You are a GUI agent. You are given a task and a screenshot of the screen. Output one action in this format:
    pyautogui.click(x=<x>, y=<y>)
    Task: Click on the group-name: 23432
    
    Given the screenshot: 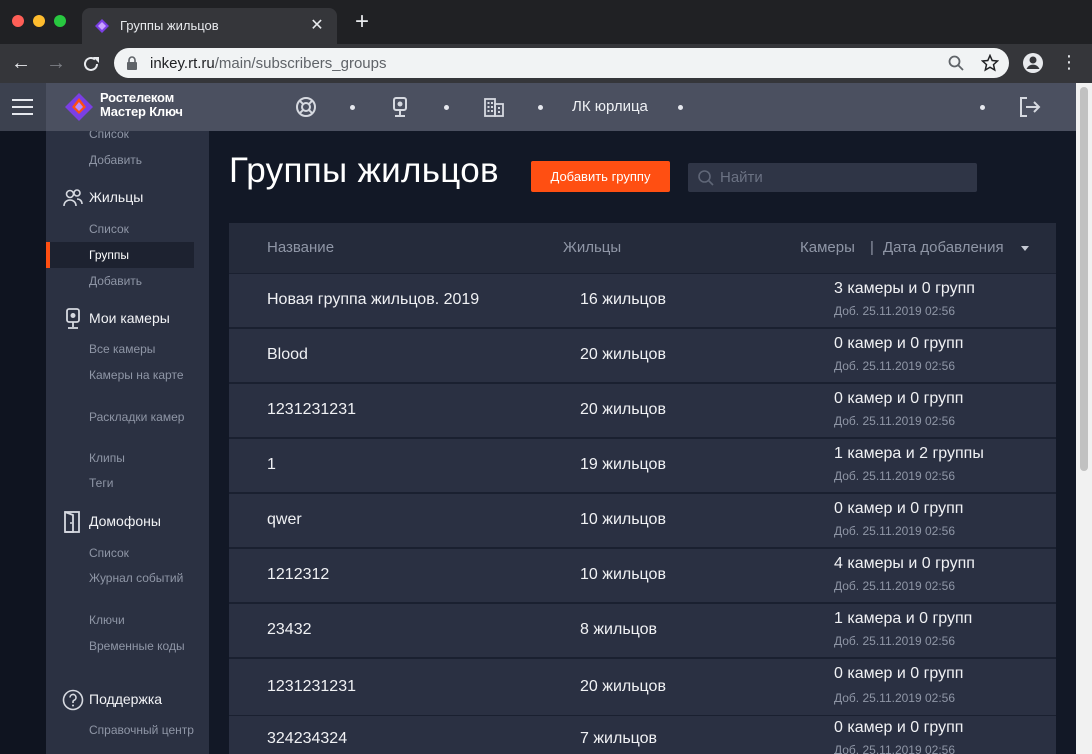 What is the action you would take?
    pyautogui.click(x=289, y=629)
    